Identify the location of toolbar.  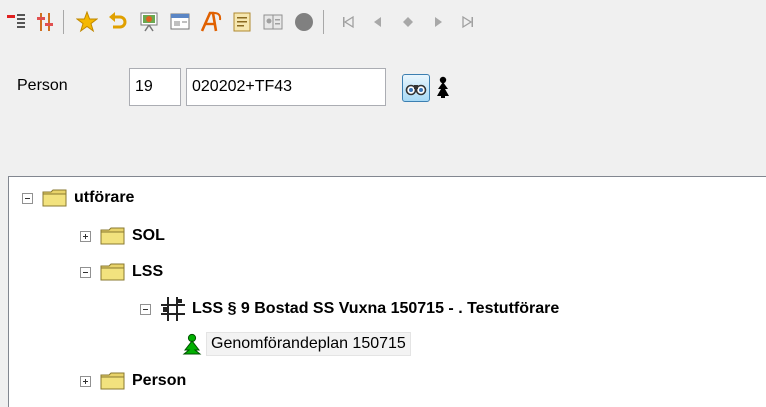
(383, 22).